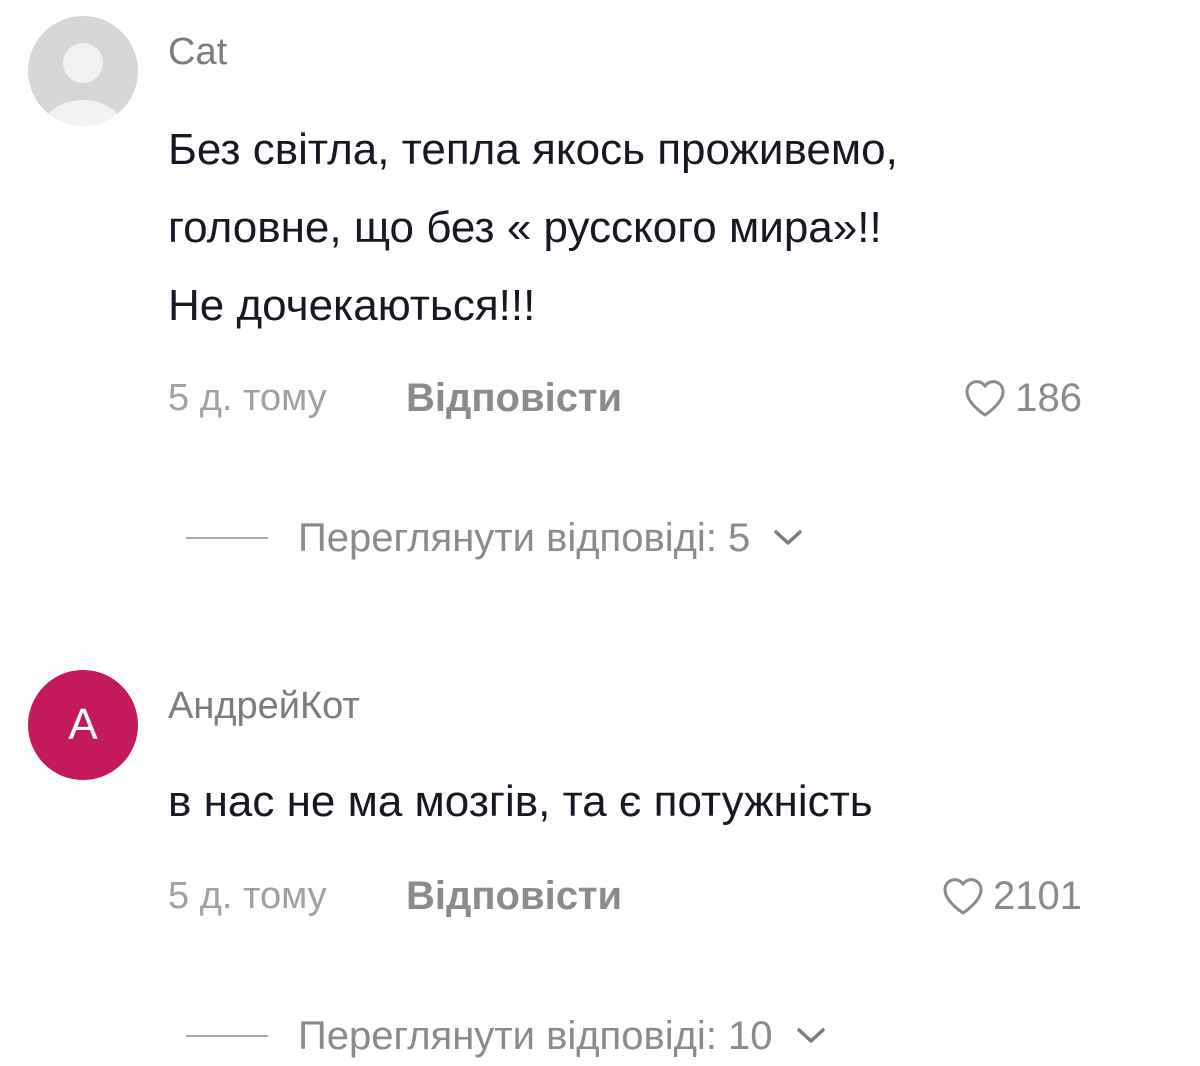  Describe the element at coordinates (524, 538) in the screenshot. I see `view-replies-label: Переглянути відповіді: 5` at that location.